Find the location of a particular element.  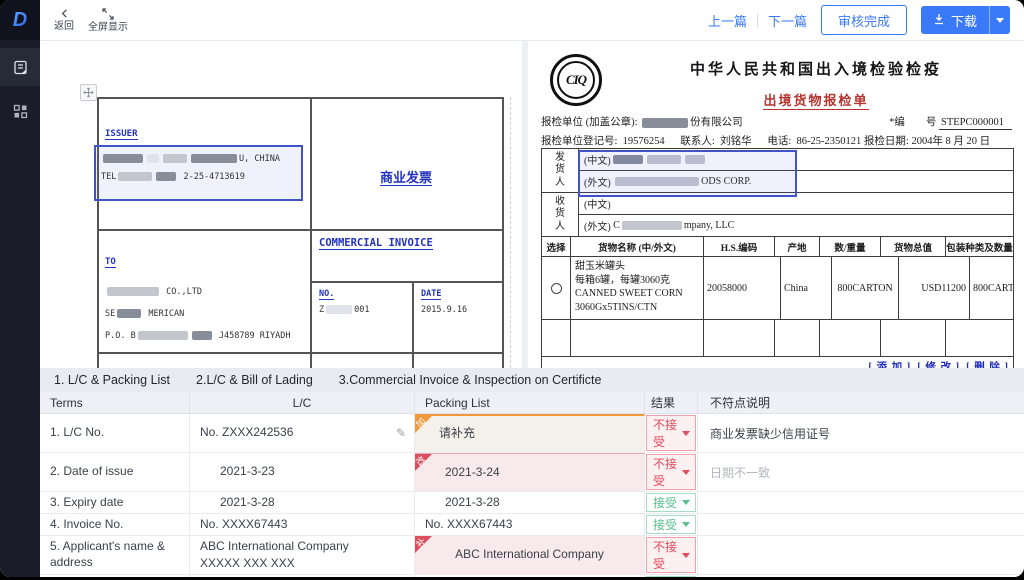

goods-select-cell is located at coordinates (556, 288).